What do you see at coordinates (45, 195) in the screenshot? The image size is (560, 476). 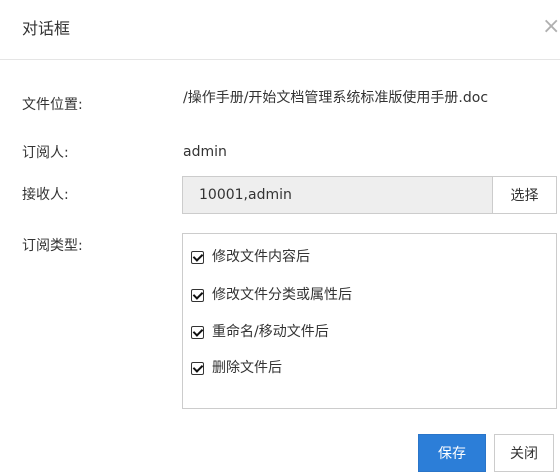 I see `recipients-label: 接收人:` at bounding box center [45, 195].